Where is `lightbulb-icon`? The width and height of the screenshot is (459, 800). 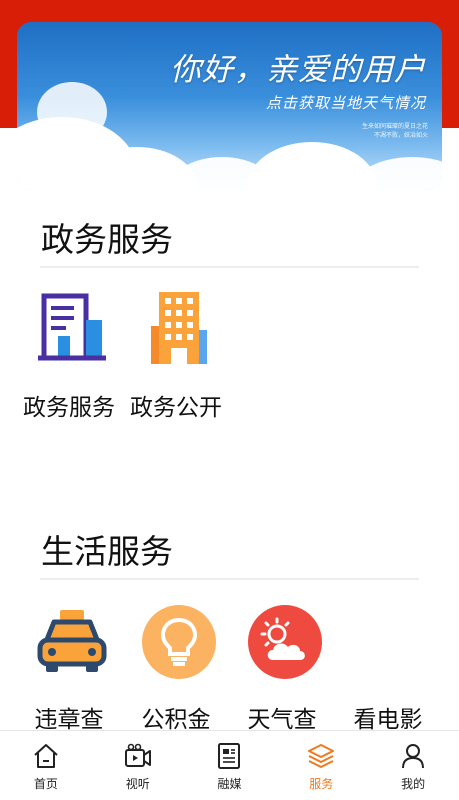
lightbulb-icon is located at coordinates (179, 642).